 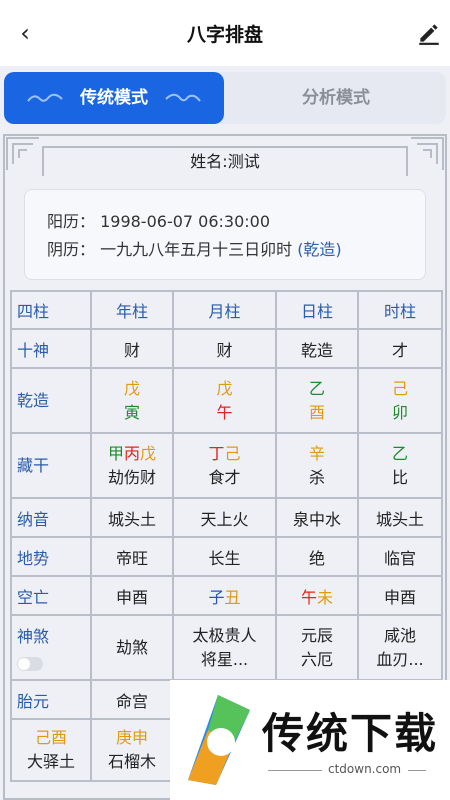 I want to click on table-row: 地势 帝旺 长生 绝 临官, so click(x=226, y=556).